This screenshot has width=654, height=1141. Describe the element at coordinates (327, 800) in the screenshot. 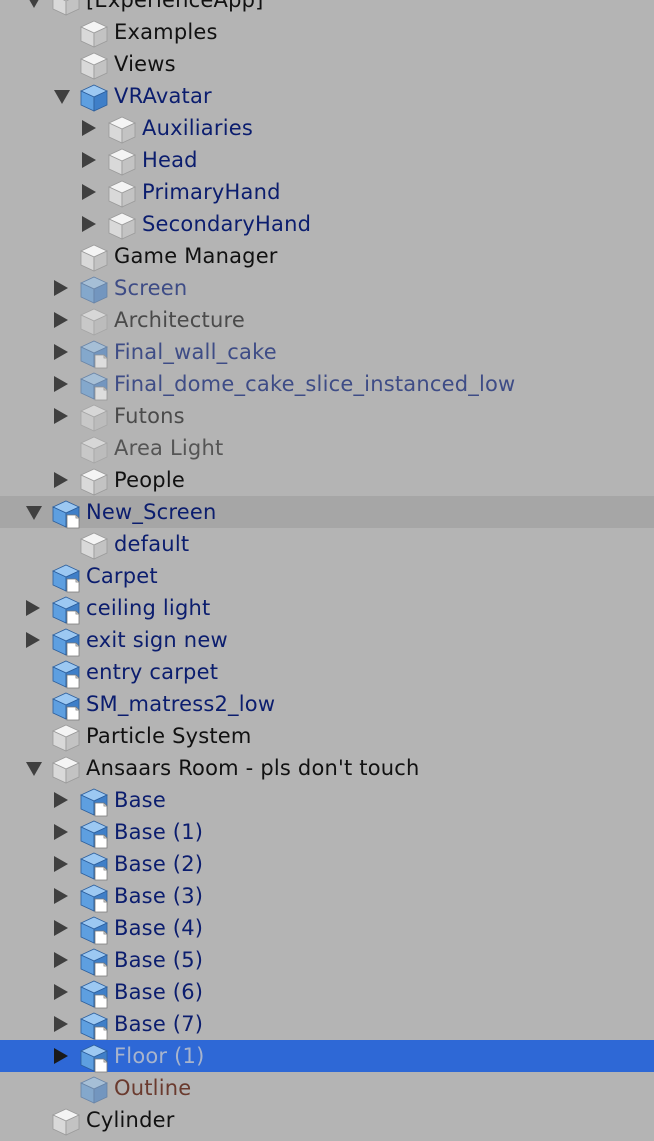

I see `hierarchy-row-base: Base` at that location.